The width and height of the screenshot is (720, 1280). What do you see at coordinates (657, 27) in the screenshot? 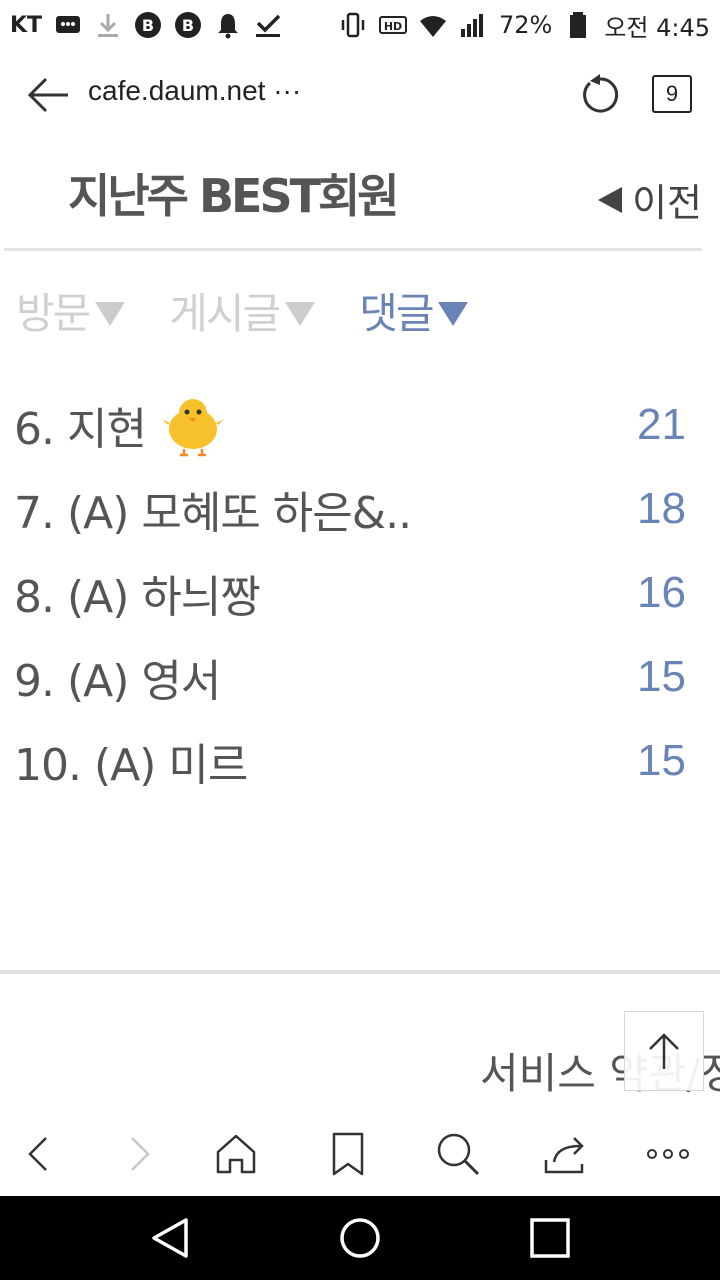
I see `clock: 오전 4:45` at bounding box center [657, 27].